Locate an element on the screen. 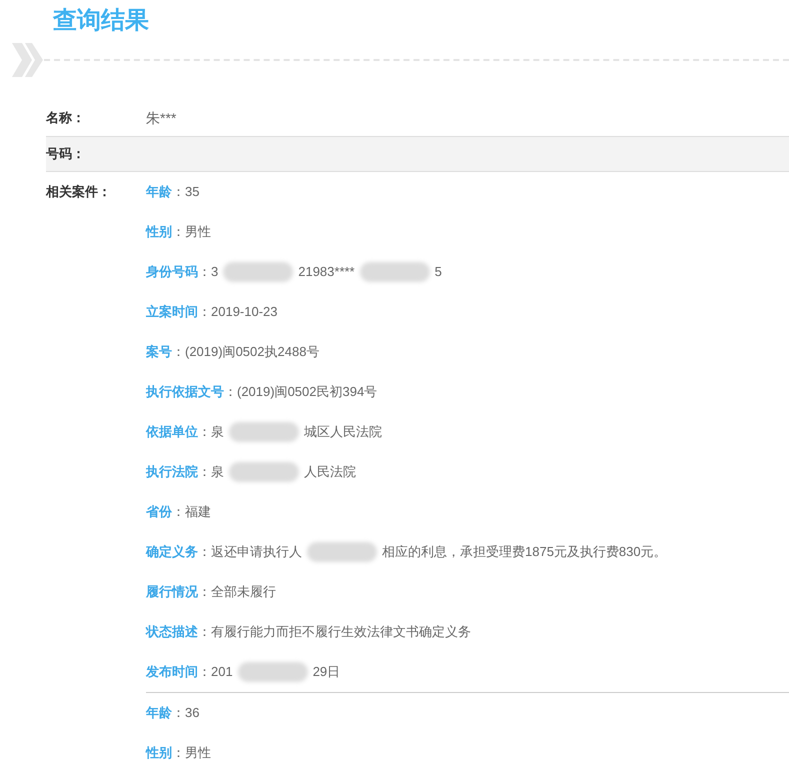 This screenshot has width=789, height=760. field-label: 号码： is located at coordinates (66, 154).